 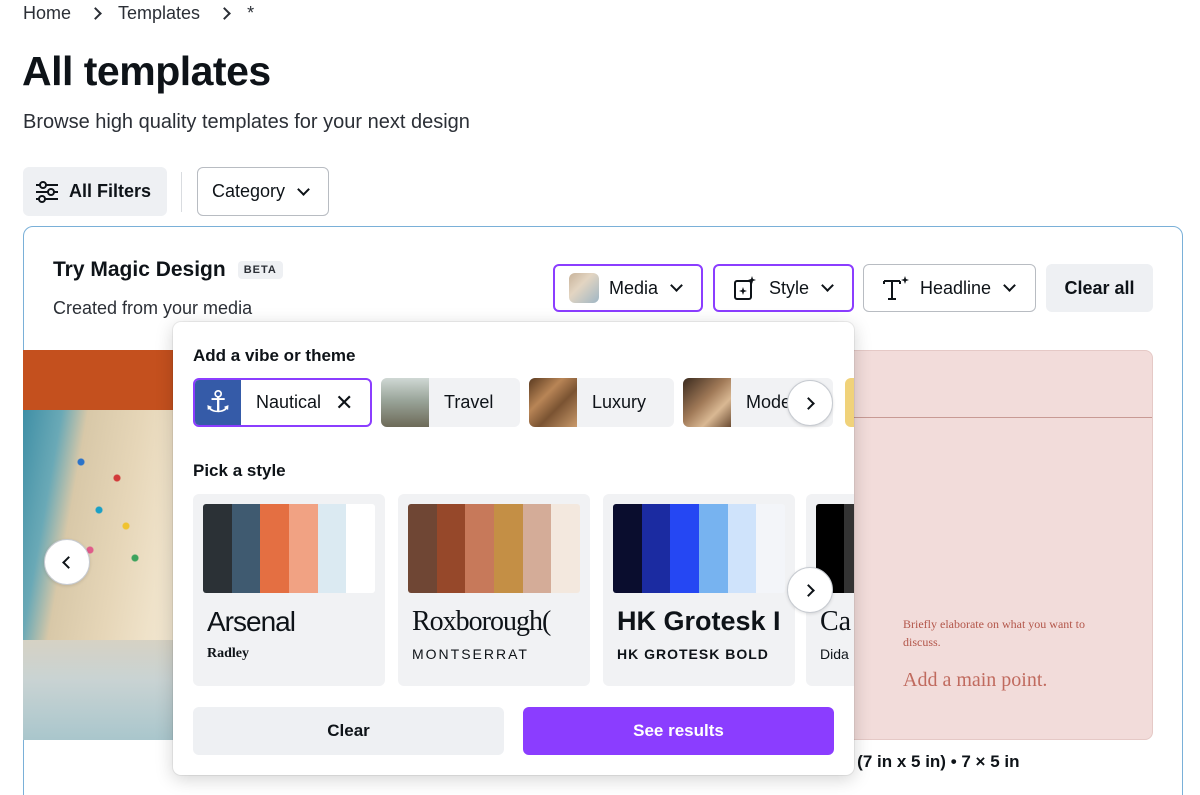 What do you see at coordinates (693, 654) in the screenshot?
I see `style-font-sub: HK GROTESK BOLD` at bounding box center [693, 654].